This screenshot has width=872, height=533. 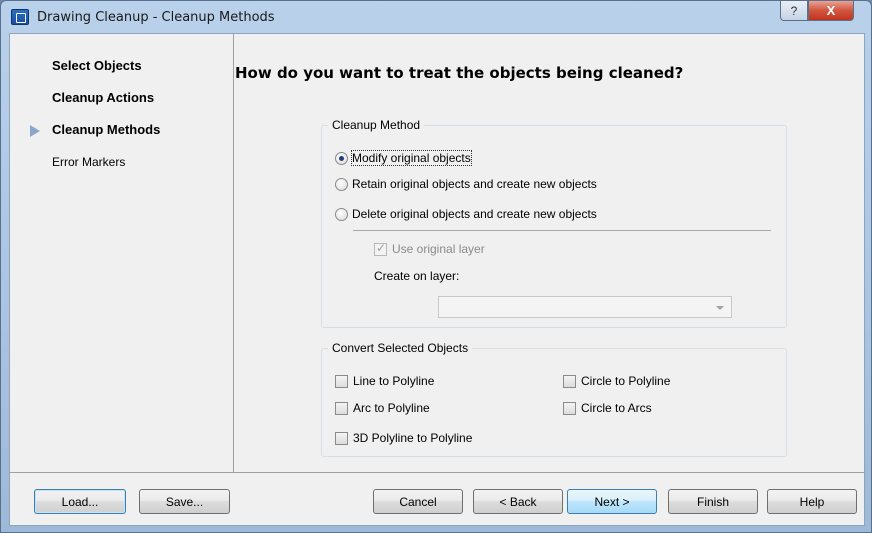 What do you see at coordinates (106, 129) in the screenshot?
I see `step-cleanup-methods: Cleanup Methods` at bounding box center [106, 129].